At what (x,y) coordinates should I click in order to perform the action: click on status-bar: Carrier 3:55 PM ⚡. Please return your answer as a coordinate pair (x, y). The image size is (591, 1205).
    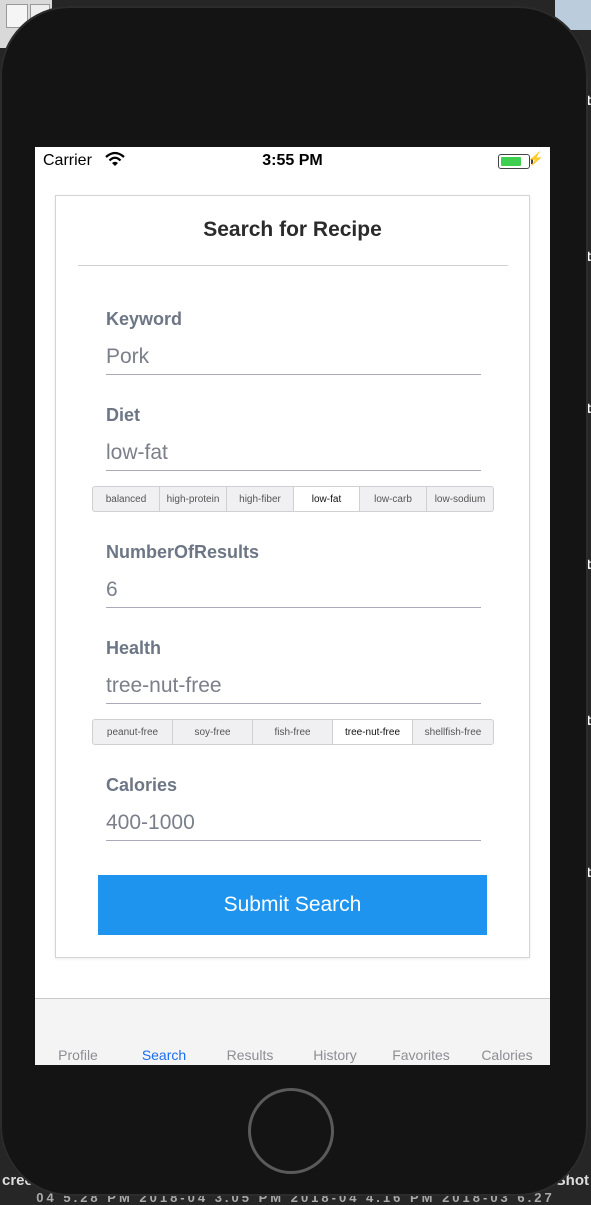
    Looking at the image, I should click on (292, 161).